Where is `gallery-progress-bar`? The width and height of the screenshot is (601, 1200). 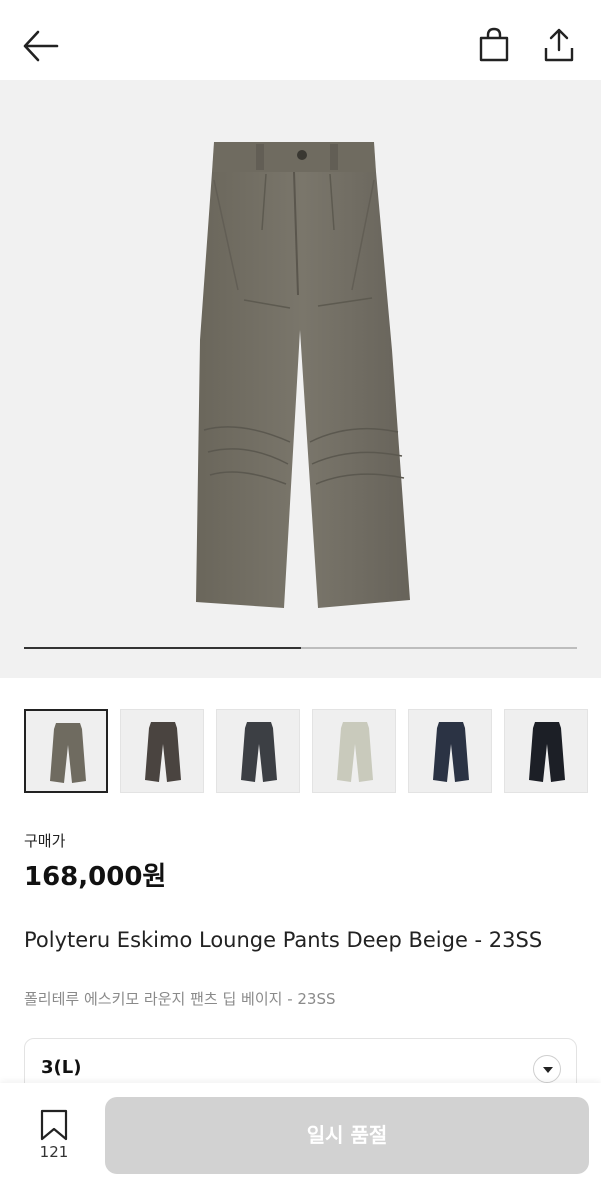
gallery-progress-bar is located at coordinates (300, 648).